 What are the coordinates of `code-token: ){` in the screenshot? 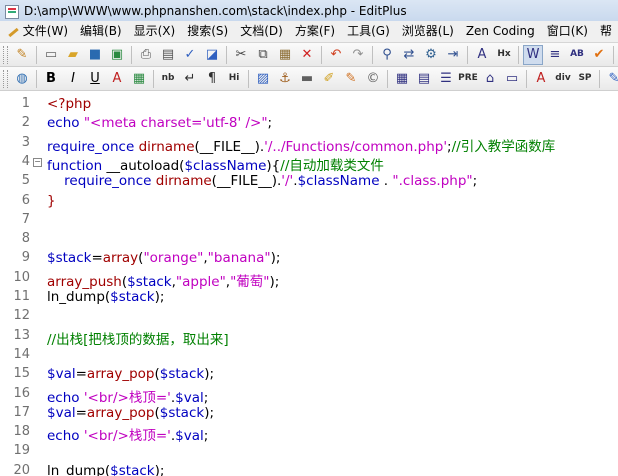 It's located at (273, 165).